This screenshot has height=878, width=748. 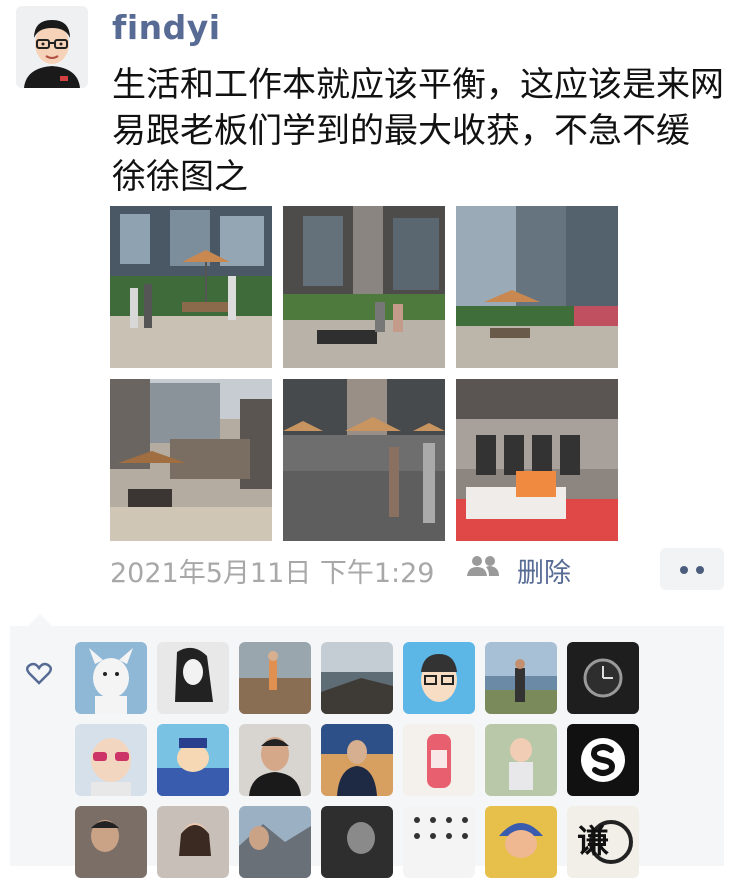 I want to click on baby-sunglasses-icon, so click(x=111, y=760).